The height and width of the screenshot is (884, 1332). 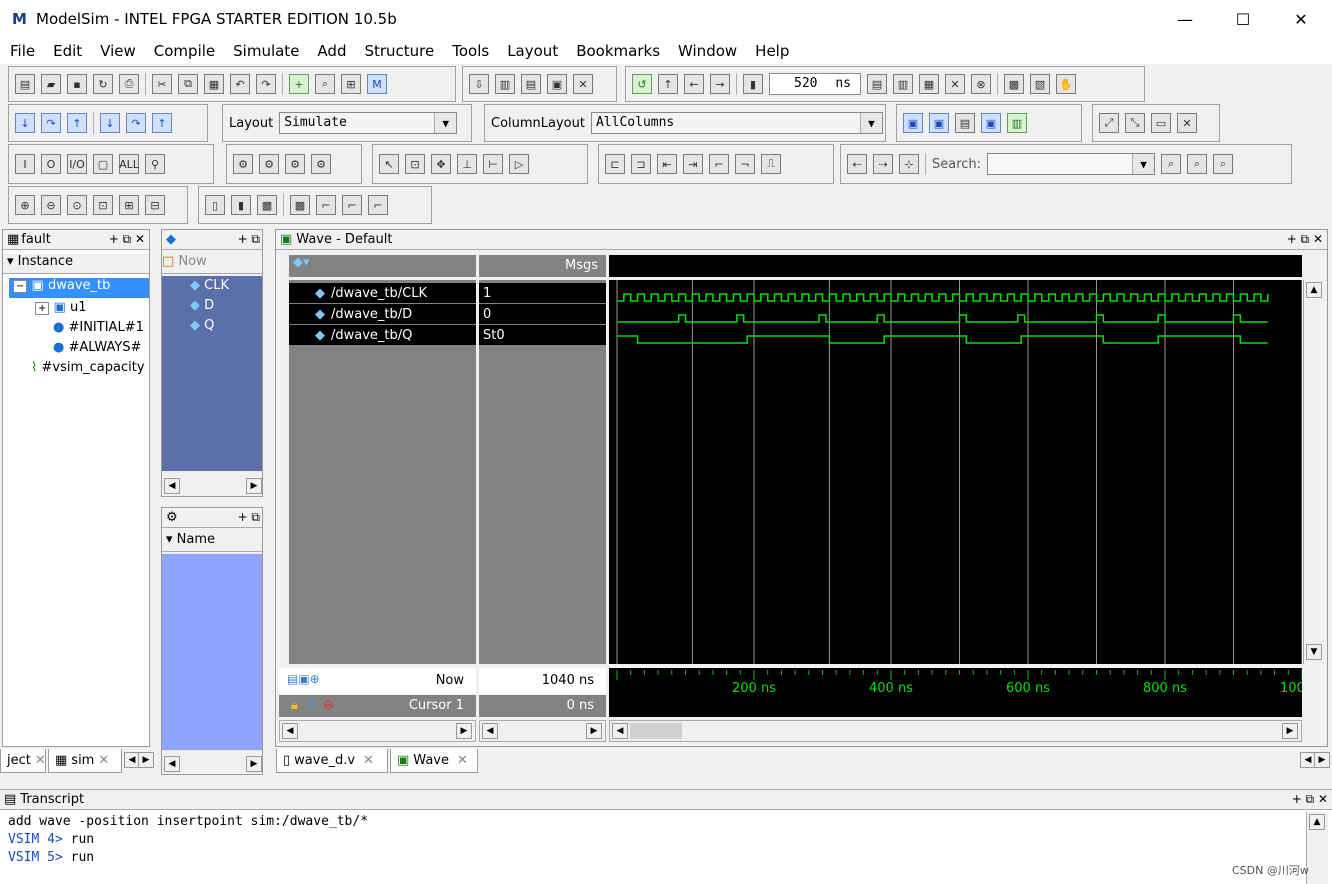 I want to click on step-into-icon: ↓, so click(x=25, y=123).